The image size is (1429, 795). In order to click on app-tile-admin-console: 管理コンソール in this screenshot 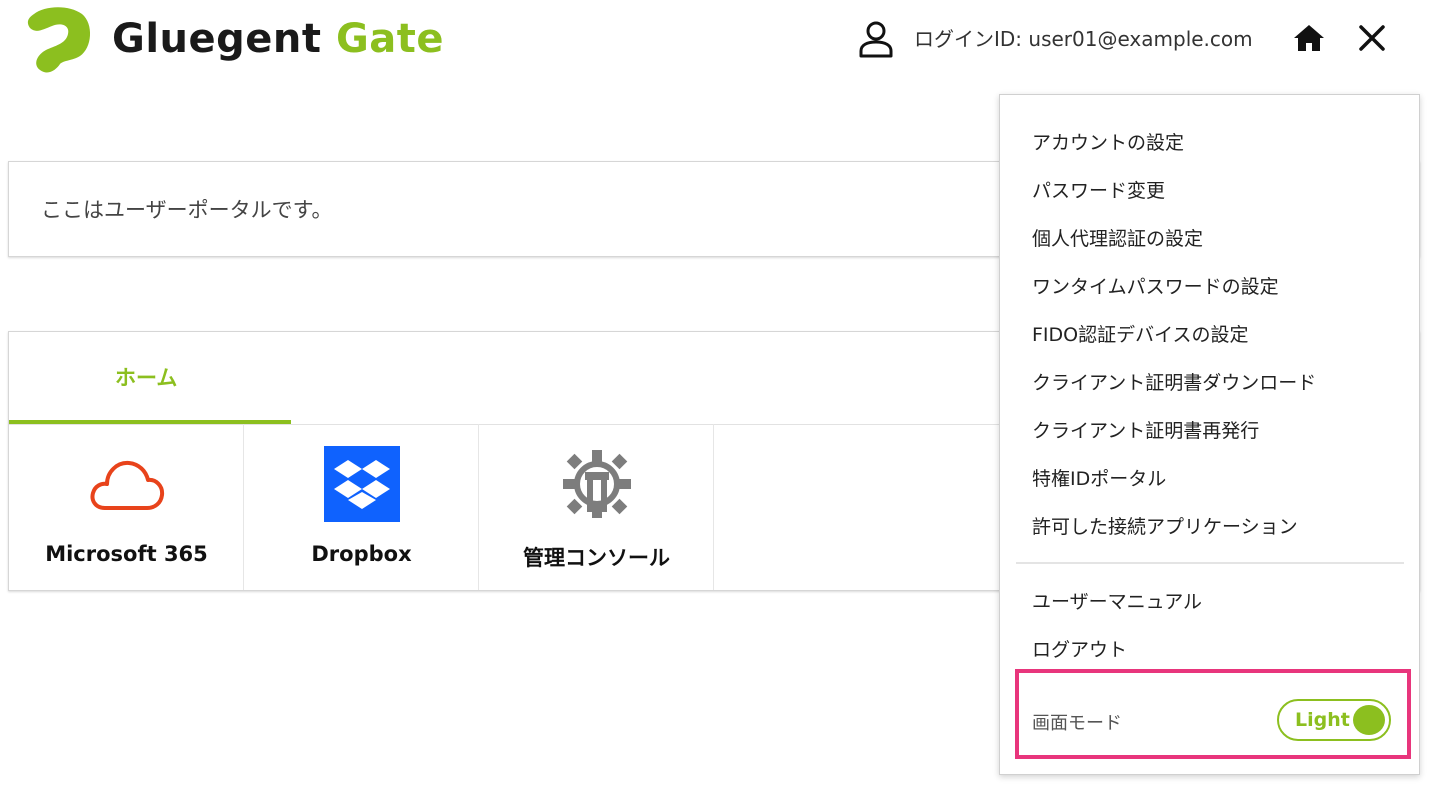, I will do `click(596, 507)`.